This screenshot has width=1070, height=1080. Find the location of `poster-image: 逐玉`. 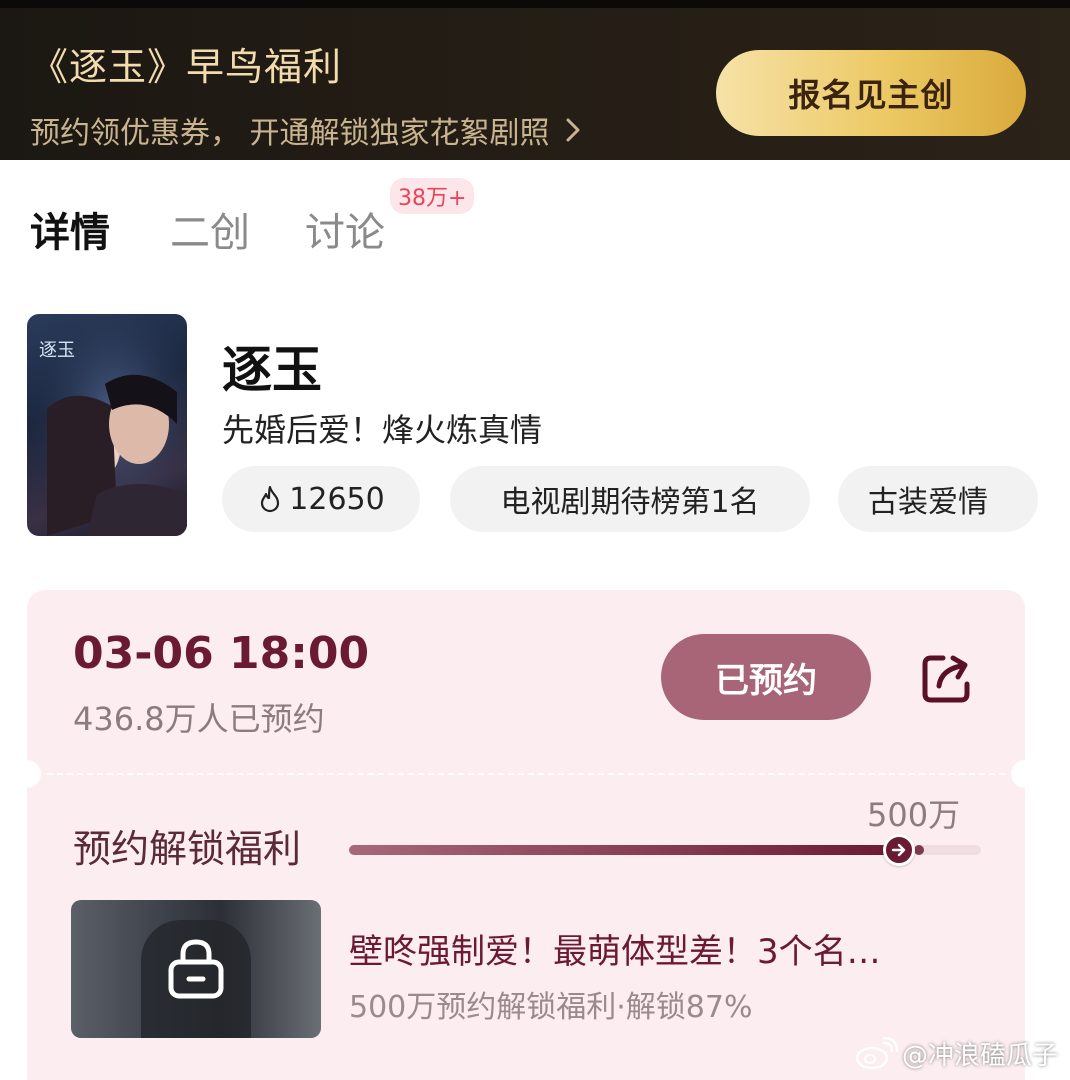

poster-image: 逐玉 is located at coordinates (107, 425).